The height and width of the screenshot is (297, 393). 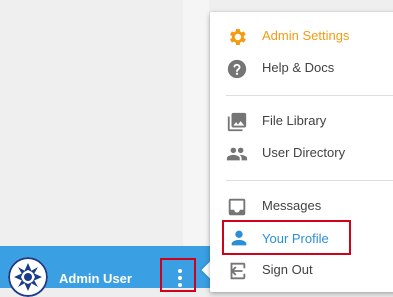 I want to click on menu-item-label: User Directory, so click(x=304, y=152).